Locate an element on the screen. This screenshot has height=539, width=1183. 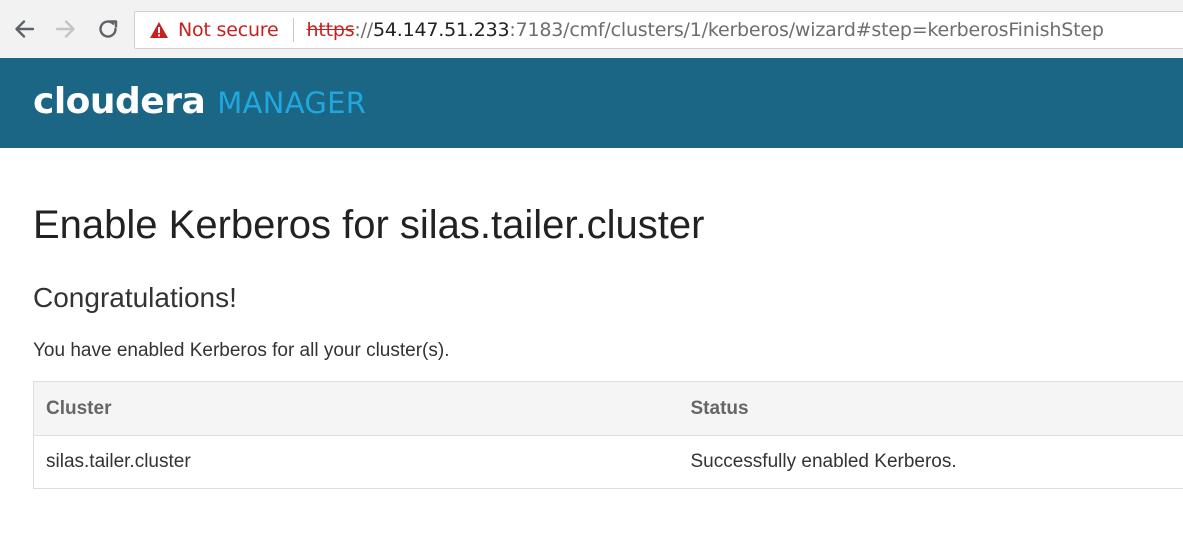
reload-button is located at coordinates (108, 29).